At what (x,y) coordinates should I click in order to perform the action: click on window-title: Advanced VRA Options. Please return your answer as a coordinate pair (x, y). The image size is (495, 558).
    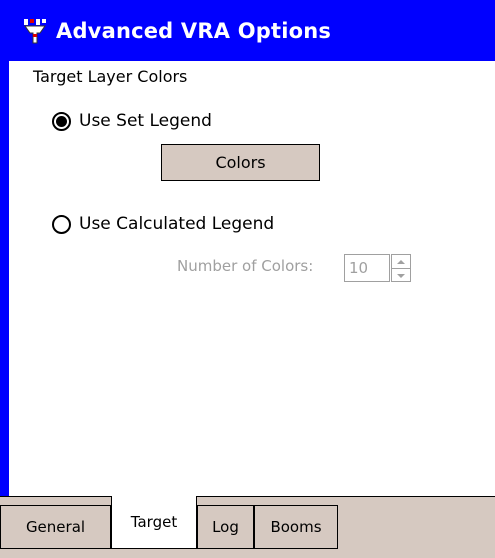
    Looking at the image, I should click on (194, 30).